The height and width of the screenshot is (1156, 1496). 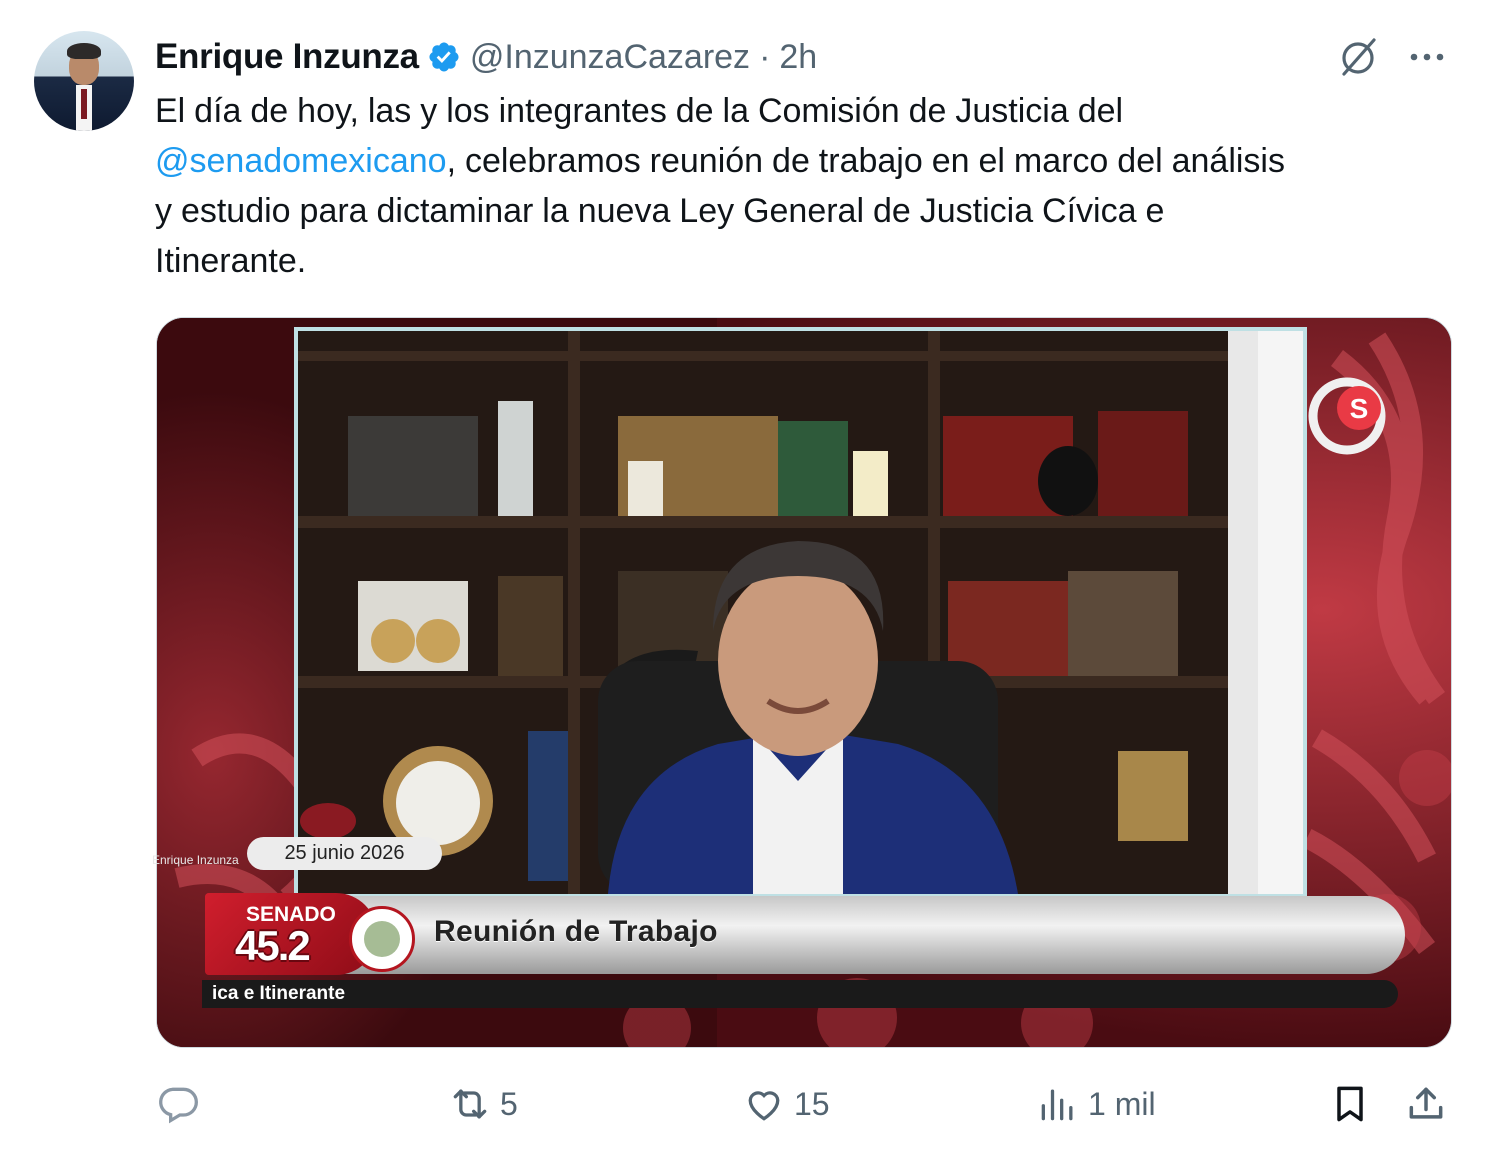 What do you see at coordinates (84, 104) in the screenshot?
I see `avatar-tie` at bounding box center [84, 104].